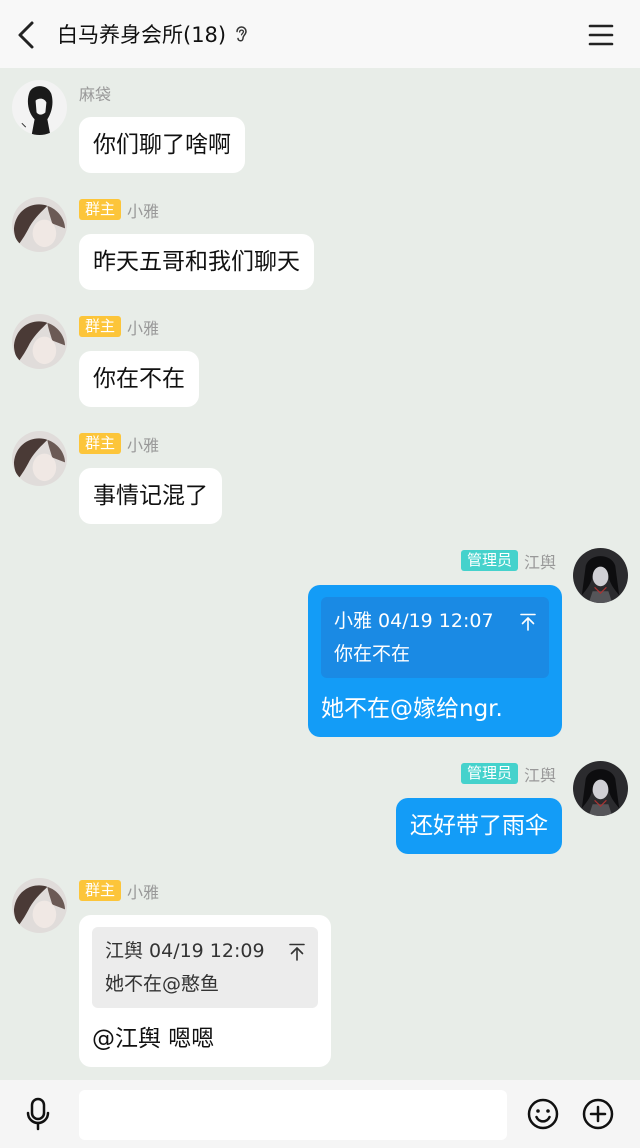 The width and height of the screenshot is (640, 1148). I want to click on voice-button, so click(38, 1114).